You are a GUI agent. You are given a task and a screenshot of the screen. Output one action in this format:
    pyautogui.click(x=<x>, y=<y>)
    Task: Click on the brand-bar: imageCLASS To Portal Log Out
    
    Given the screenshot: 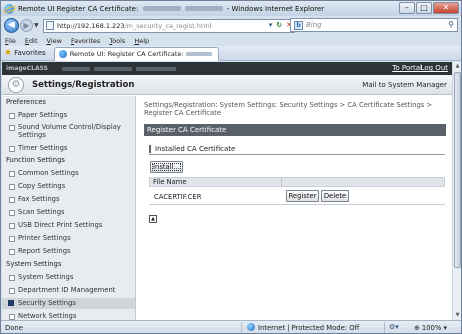 What is the action you would take?
    pyautogui.click(x=227, y=68)
    